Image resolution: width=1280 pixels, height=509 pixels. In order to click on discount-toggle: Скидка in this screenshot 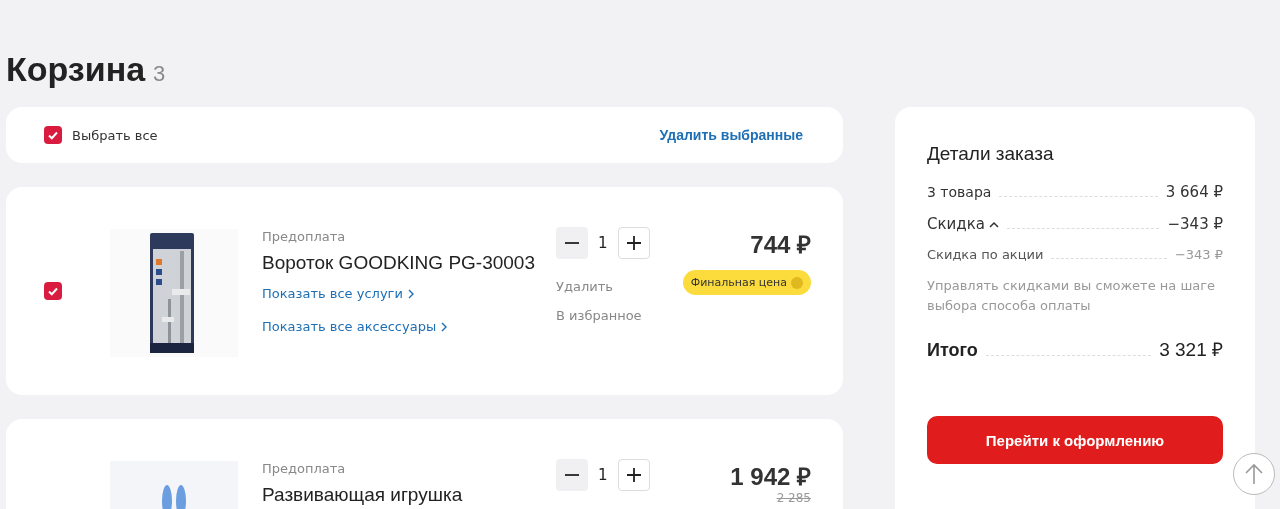, I will do `click(963, 224)`.